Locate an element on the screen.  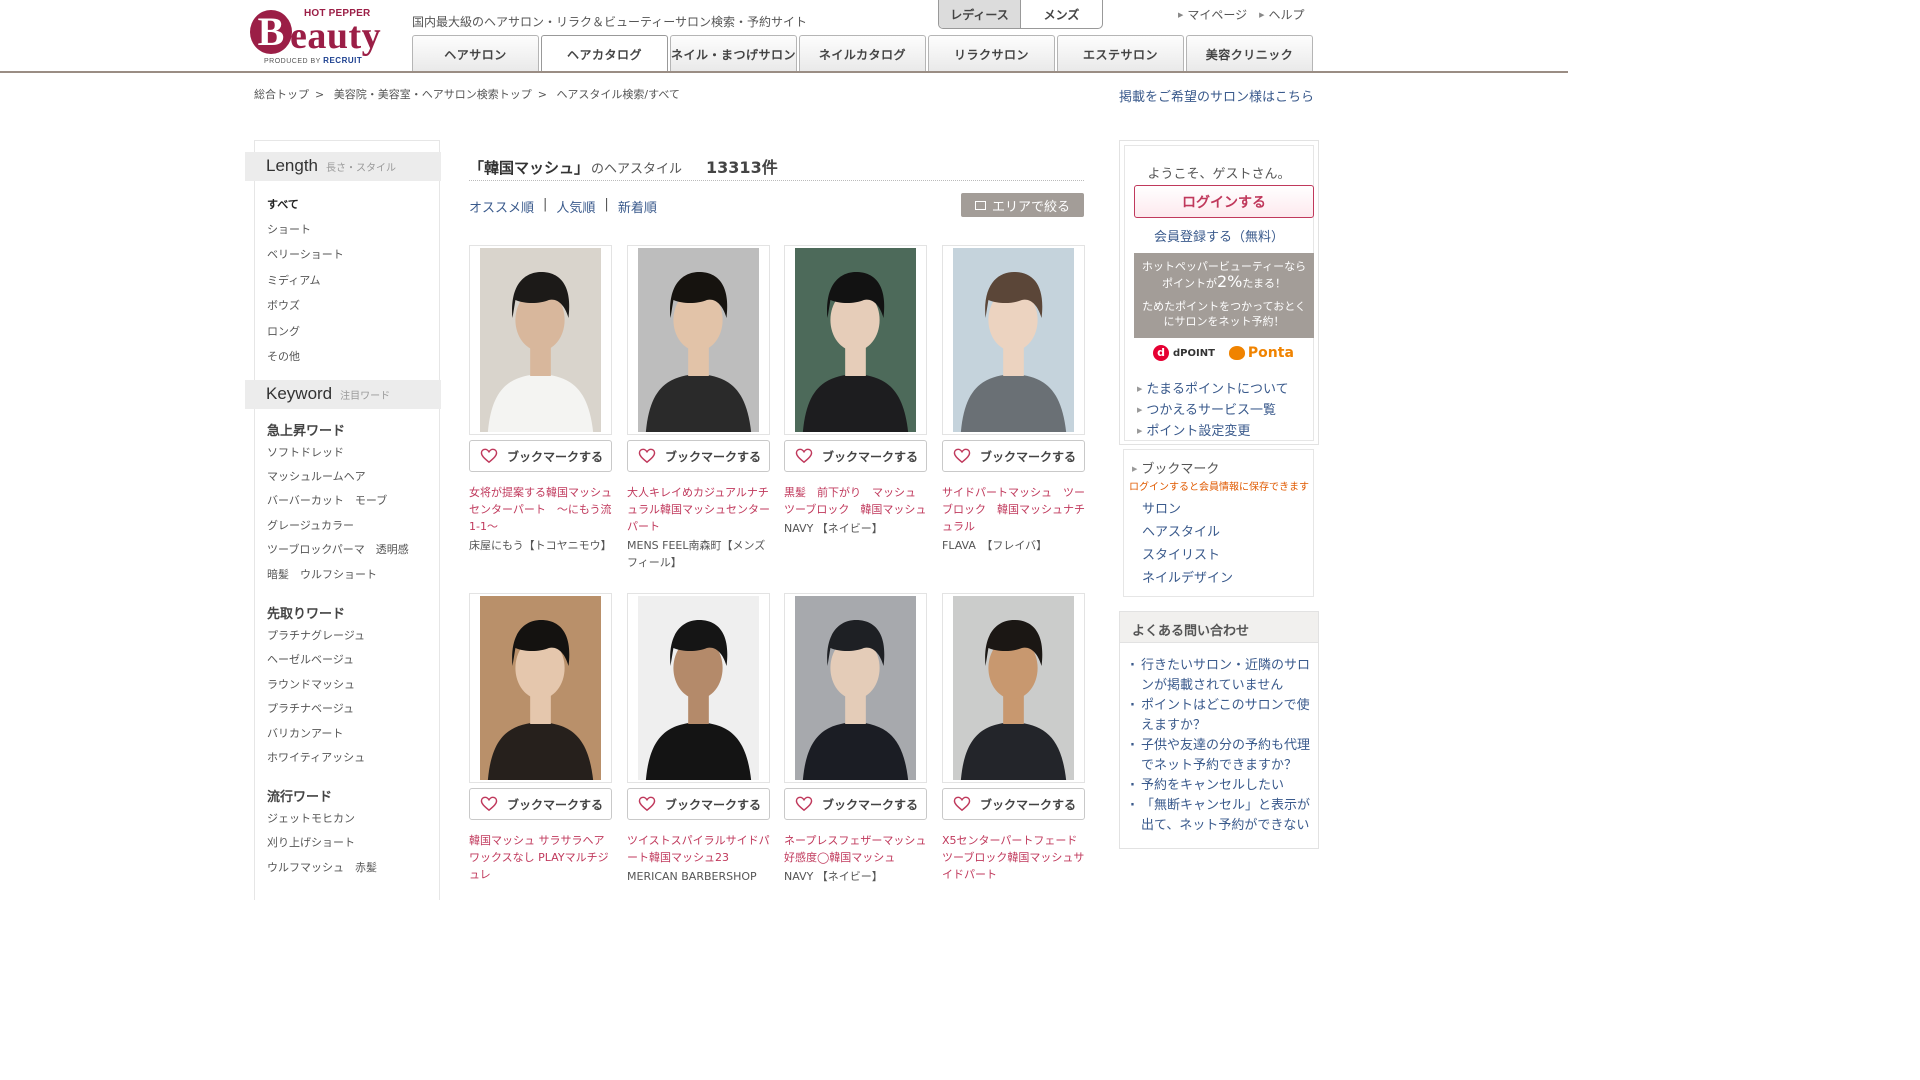
keyword-item: ラウンドマッシュ is located at coordinates (311, 684).